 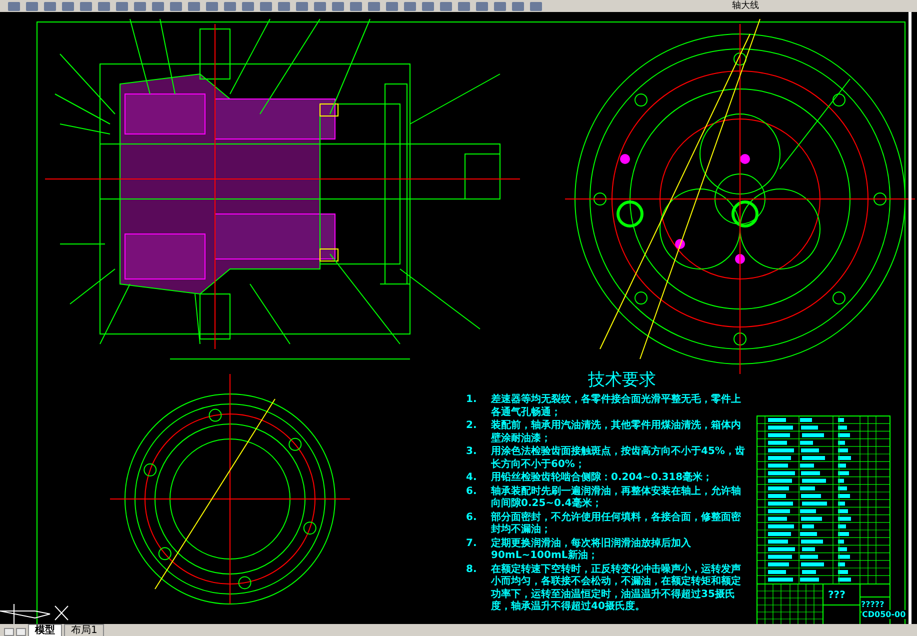 What do you see at coordinates (591, 550) in the screenshot?
I see `requirement-text: 定期更换润滑油，每次将旧润滑油放掉后加入90mL~100mL新油；` at bounding box center [591, 550].